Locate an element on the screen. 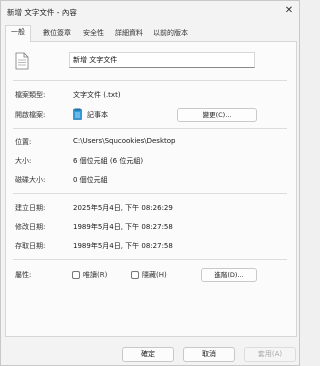 The width and height of the screenshot is (320, 366). tab-digital-signatures: 數位簽章 is located at coordinates (57, 34).